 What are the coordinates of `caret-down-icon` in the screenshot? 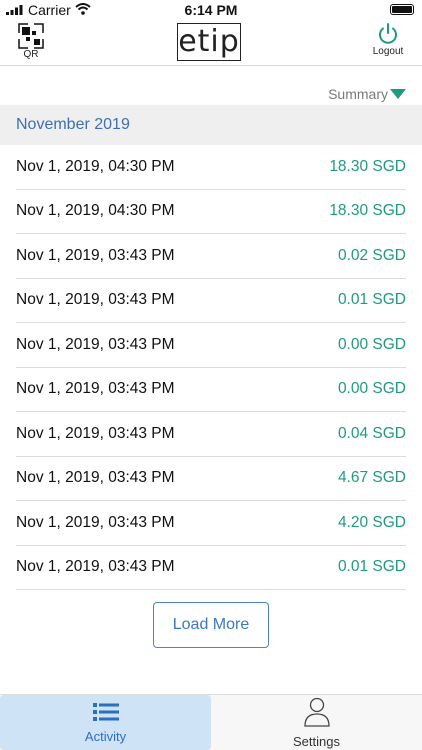 It's located at (398, 94).